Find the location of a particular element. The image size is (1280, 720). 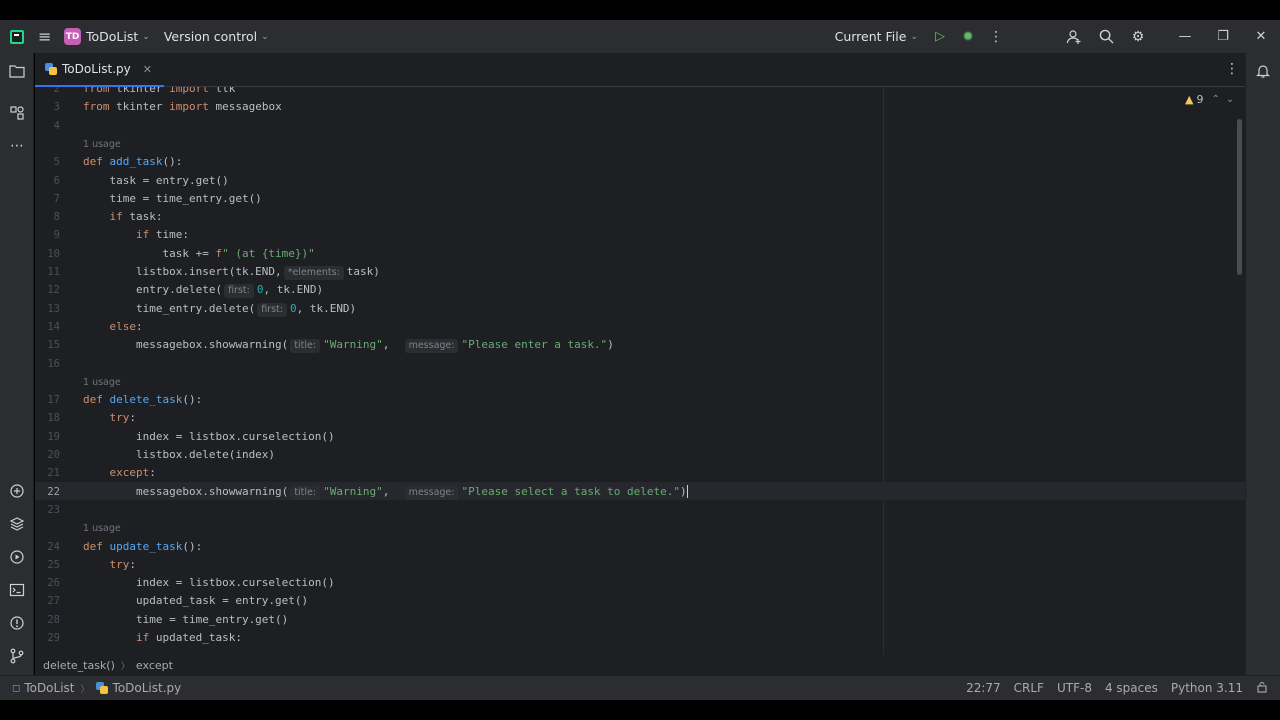

next-highlight-icon: ⌄ is located at coordinates (1230, 99).